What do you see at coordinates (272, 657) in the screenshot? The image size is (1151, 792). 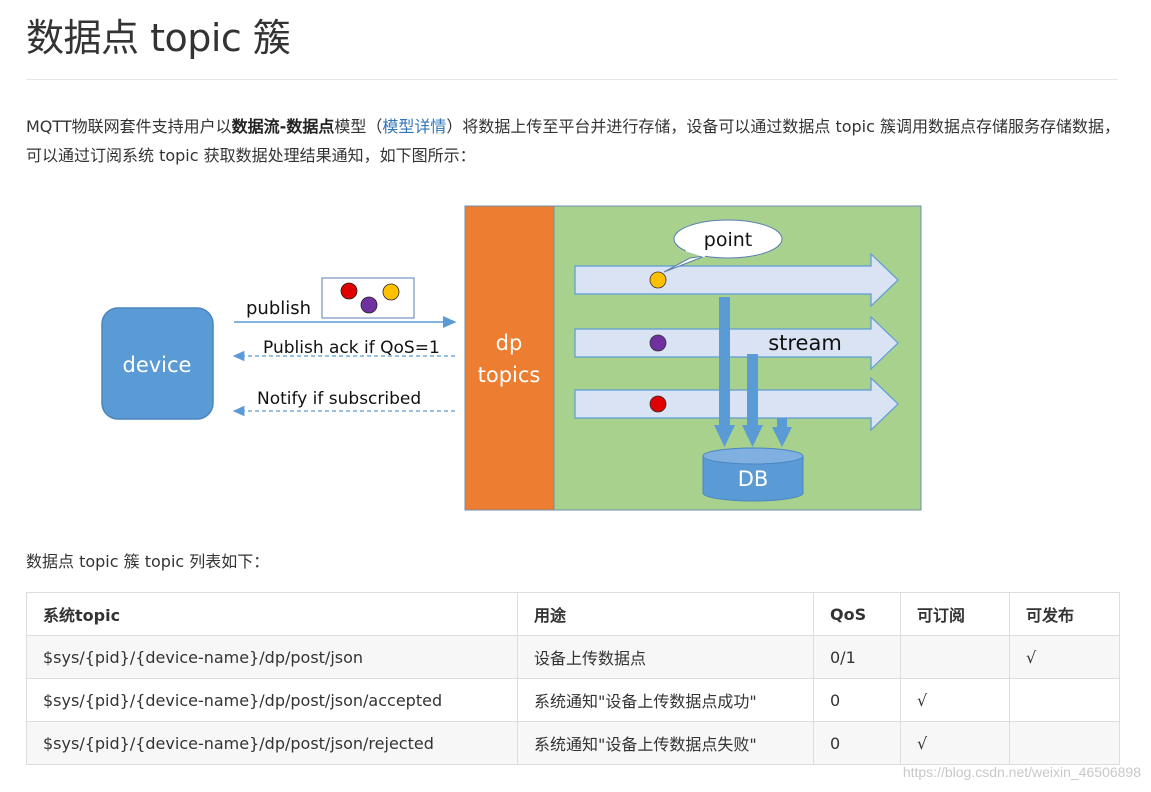 I see `cell-topic: $sys/{pid}/{device-name}/dp/post/json` at bounding box center [272, 657].